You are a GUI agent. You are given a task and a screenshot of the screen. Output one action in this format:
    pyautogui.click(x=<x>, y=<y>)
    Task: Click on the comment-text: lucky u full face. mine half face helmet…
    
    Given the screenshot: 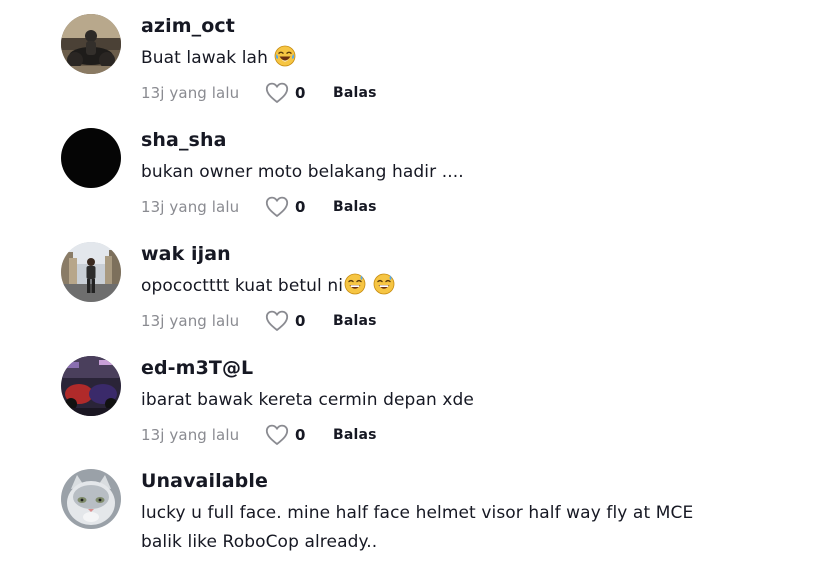 What is the action you would take?
    pyautogui.click(x=466, y=528)
    